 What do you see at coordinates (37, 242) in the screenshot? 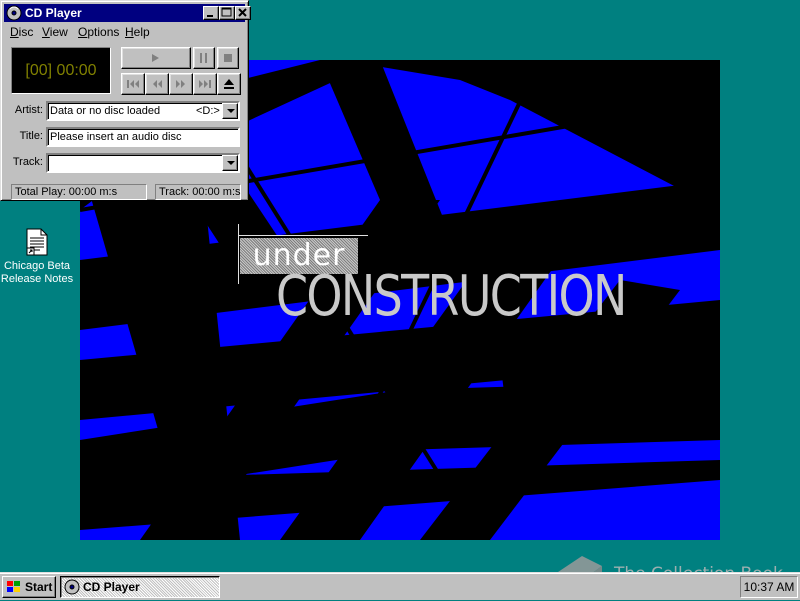
I see `document-icon` at bounding box center [37, 242].